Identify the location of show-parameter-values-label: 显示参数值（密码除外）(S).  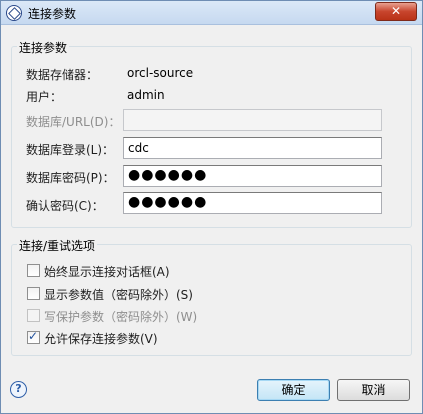
(118, 295).